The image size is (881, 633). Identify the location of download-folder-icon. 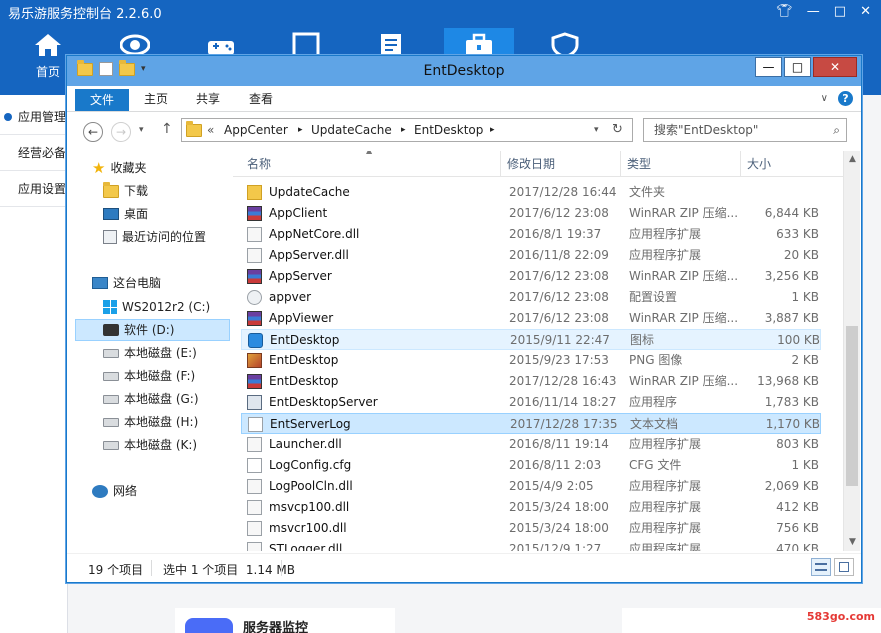
(111, 189).